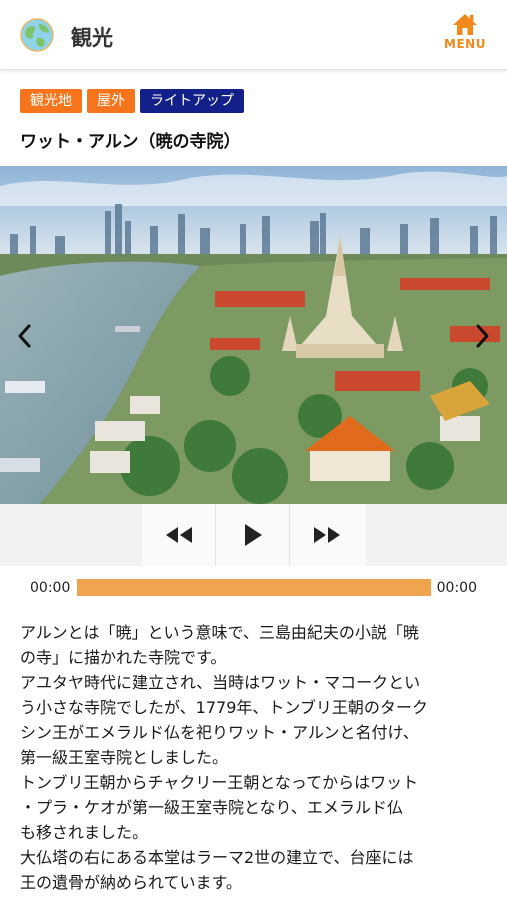  What do you see at coordinates (482, 336) in the screenshot?
I see `next-image-arrow-icon` at bounding box center [482, 336].